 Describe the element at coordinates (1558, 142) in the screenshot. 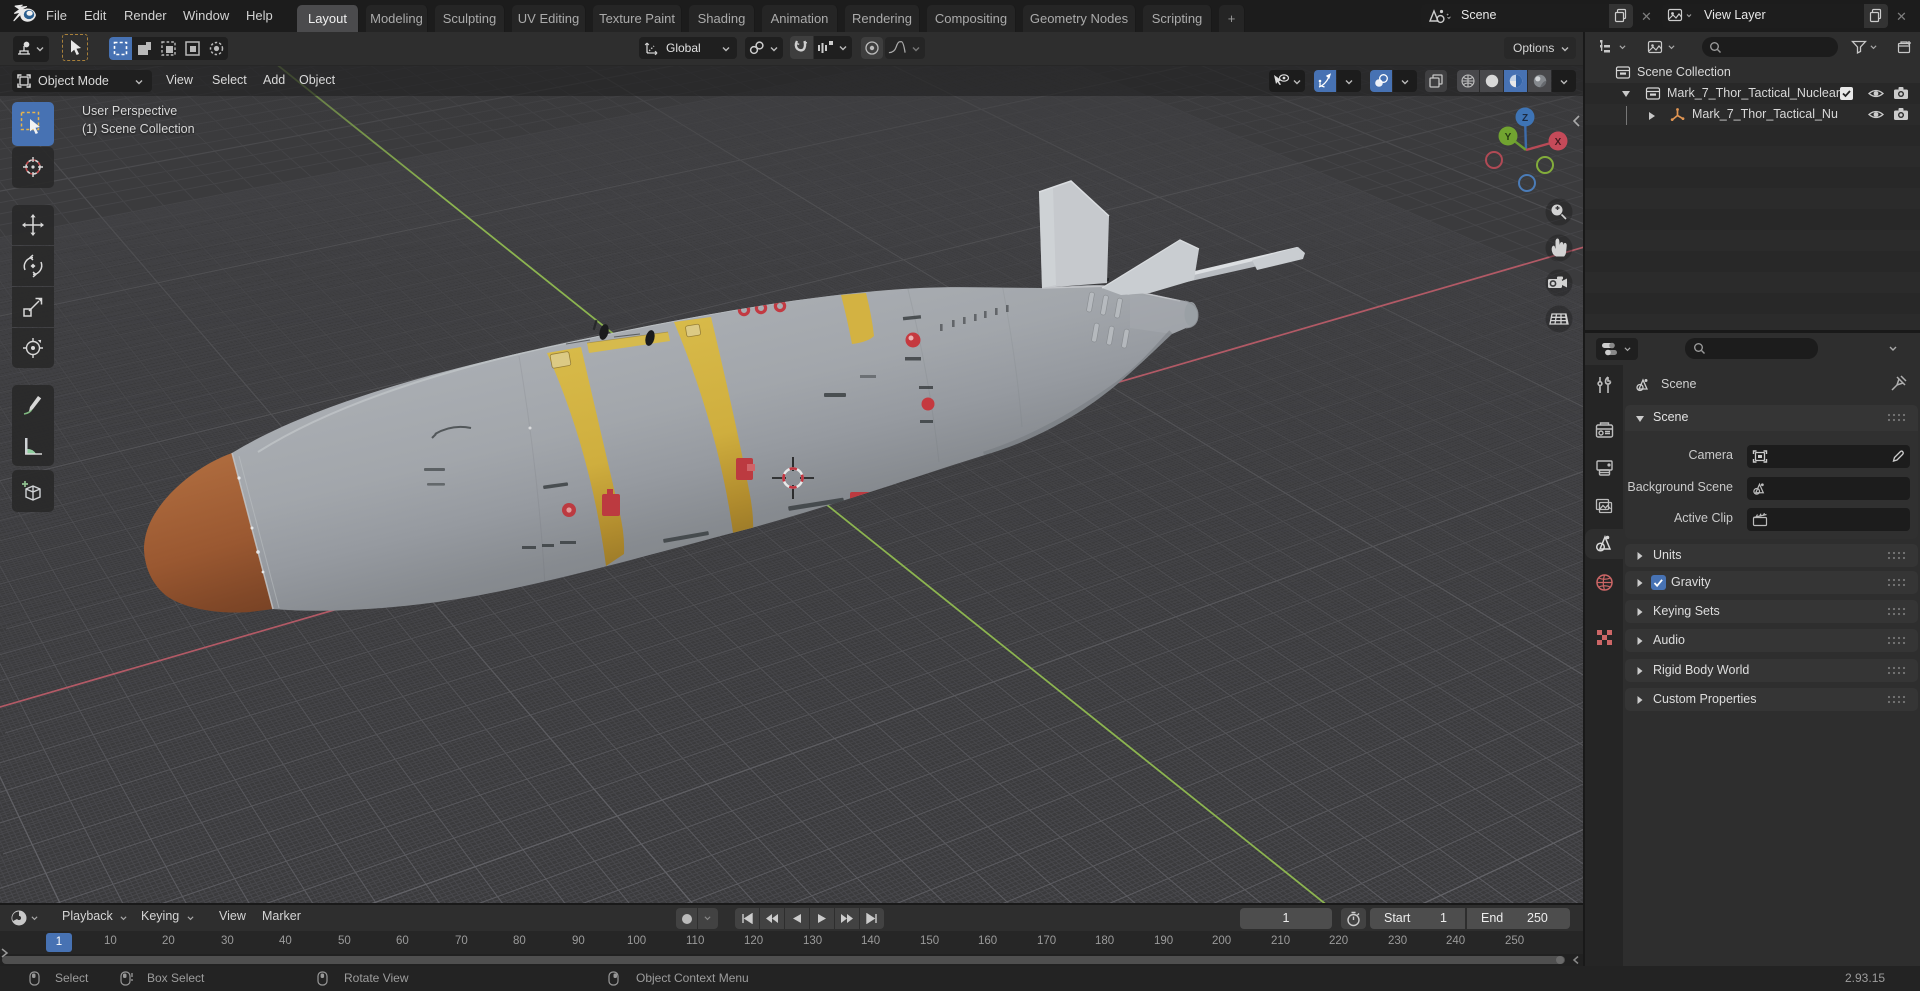

I see `svg-text: X` at that location.